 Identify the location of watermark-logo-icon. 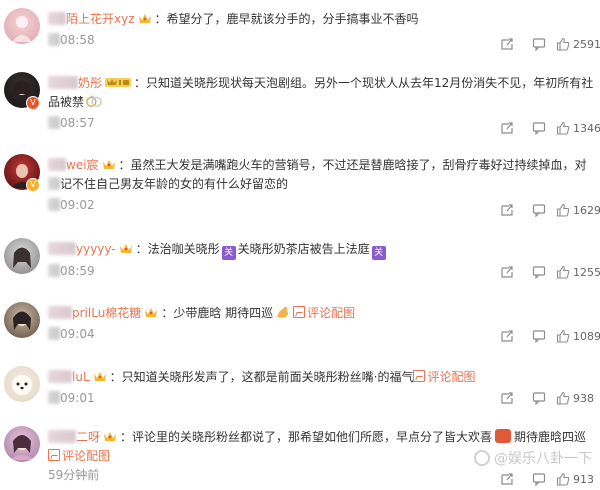
(482, 458).